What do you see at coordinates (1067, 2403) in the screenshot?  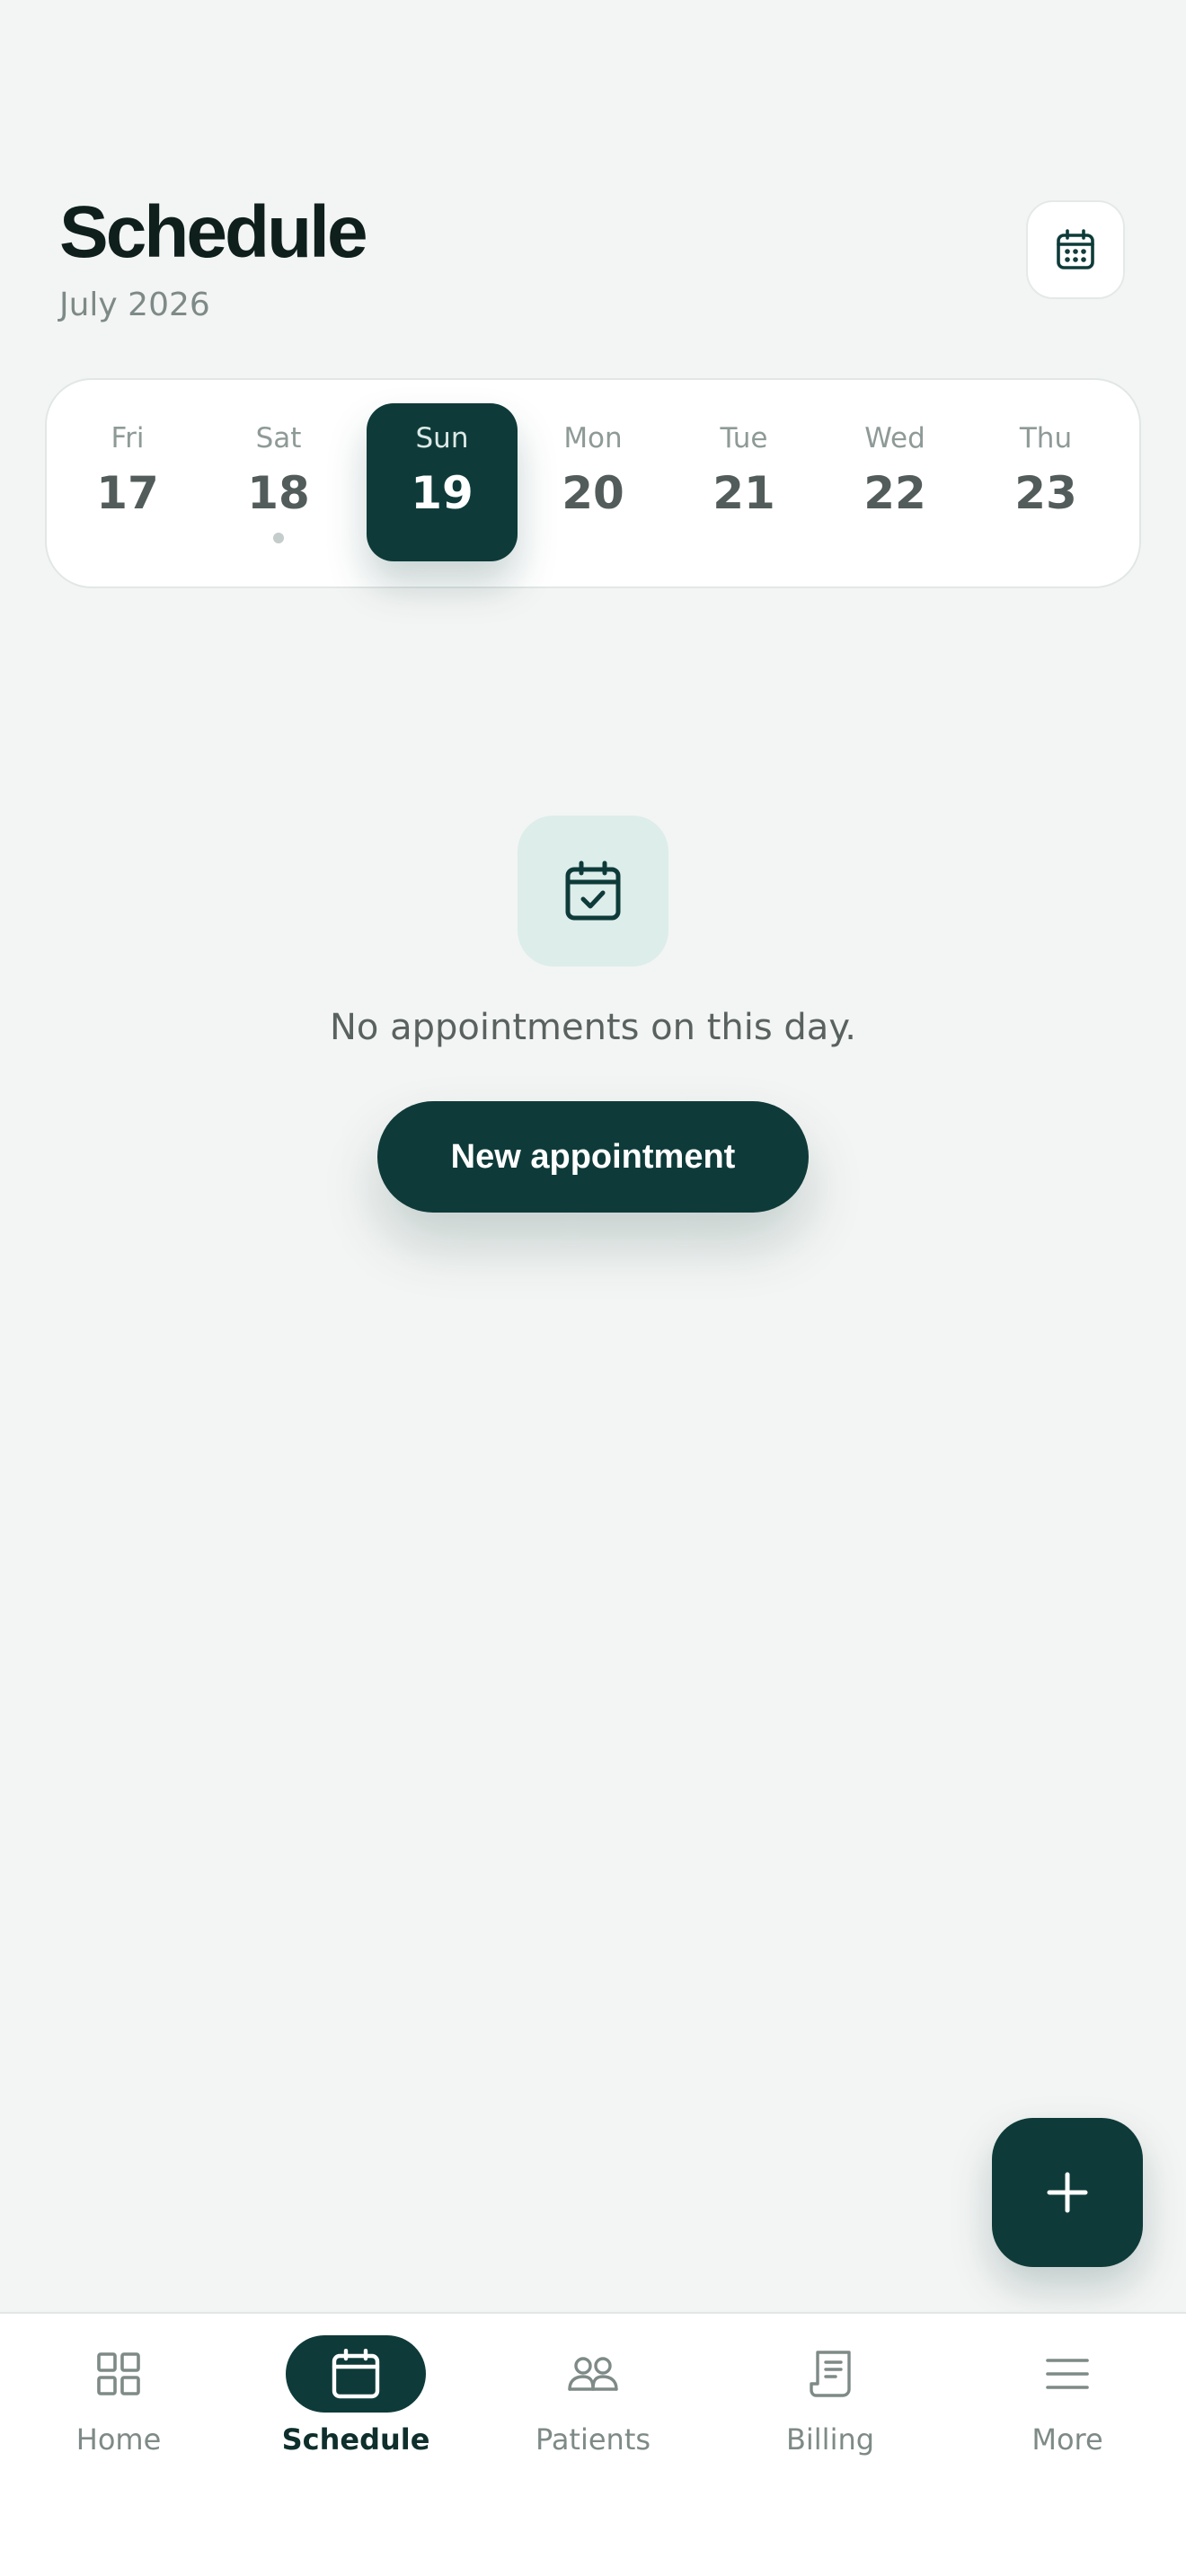 I see `tab-more: More` at bounding box center [1067, 2403].